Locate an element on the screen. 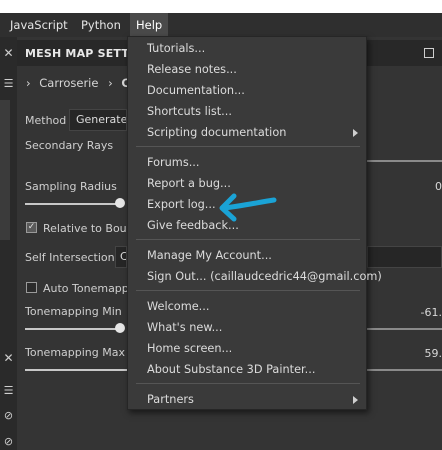 This screenshot has width=442, height=450. secondary-rays-label: Secondary Rays is located at coordinates (69, 145).